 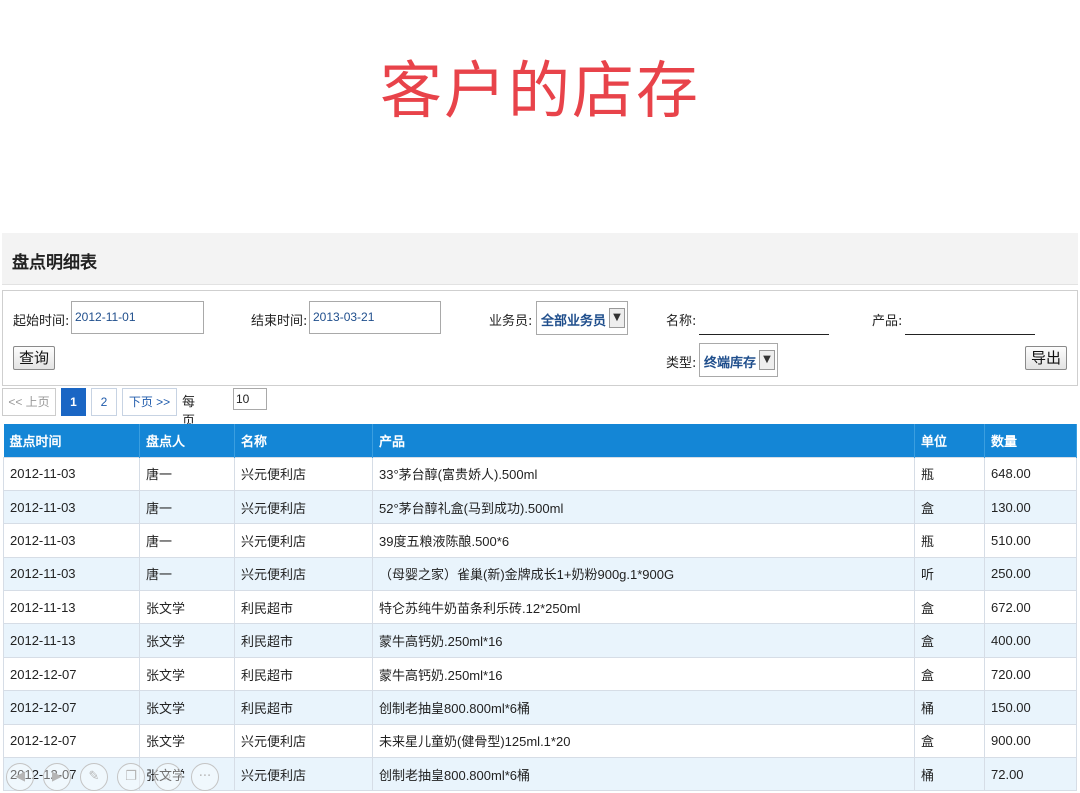 What do you see at coordinates (137, 317) in the screenshot?
I see `start-date-input: 2012-11-01` at bounding box center [137, 317].